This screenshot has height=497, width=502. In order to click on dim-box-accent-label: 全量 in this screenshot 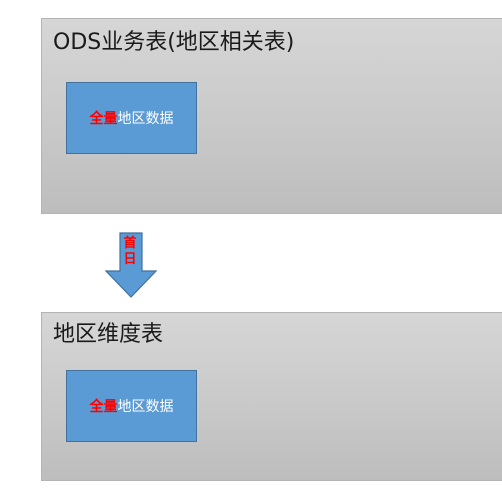, I will do `click(103, 407)`.